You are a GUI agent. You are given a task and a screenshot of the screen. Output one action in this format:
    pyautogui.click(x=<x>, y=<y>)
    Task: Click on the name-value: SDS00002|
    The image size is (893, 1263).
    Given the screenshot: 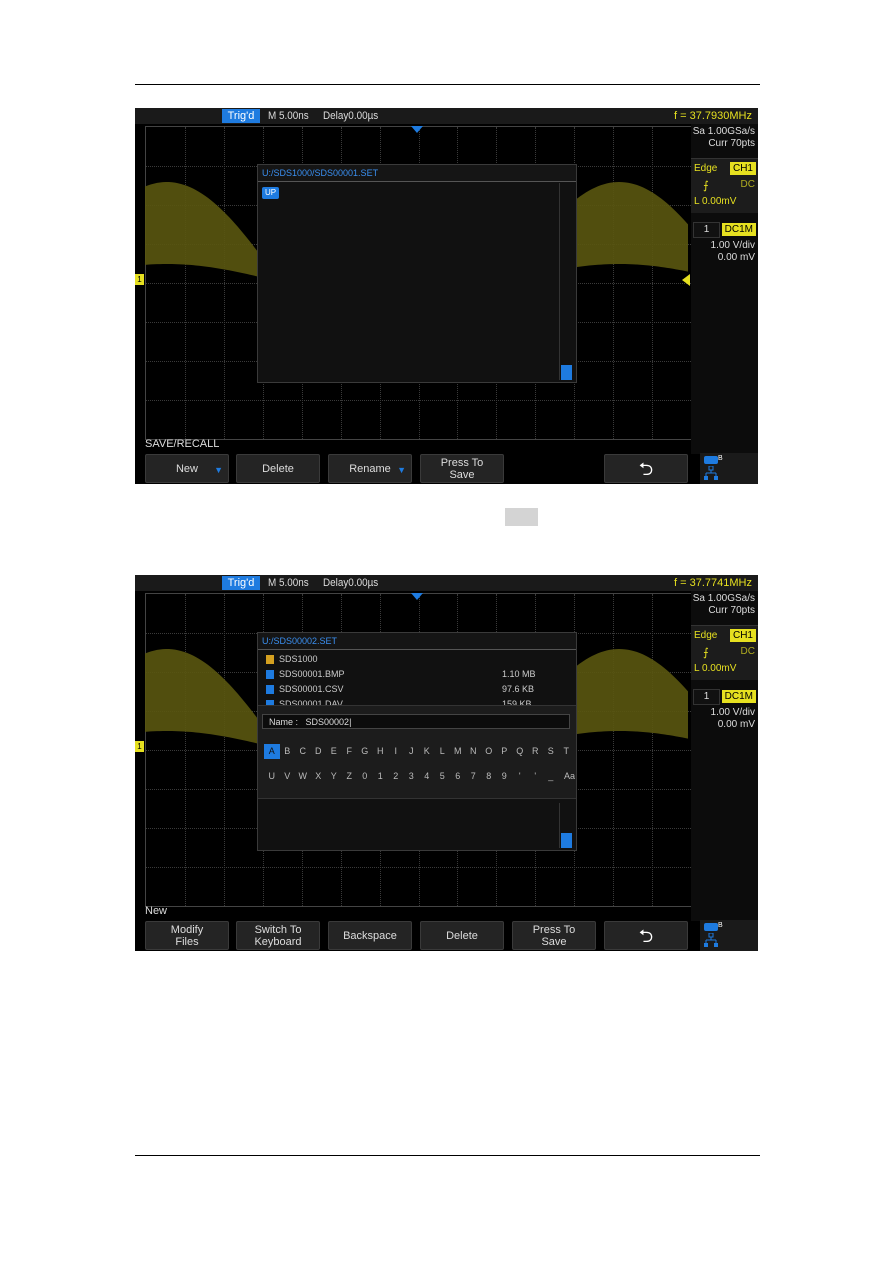 What is the action you would take?
    pyautogui.click(x=328, y=722)
    